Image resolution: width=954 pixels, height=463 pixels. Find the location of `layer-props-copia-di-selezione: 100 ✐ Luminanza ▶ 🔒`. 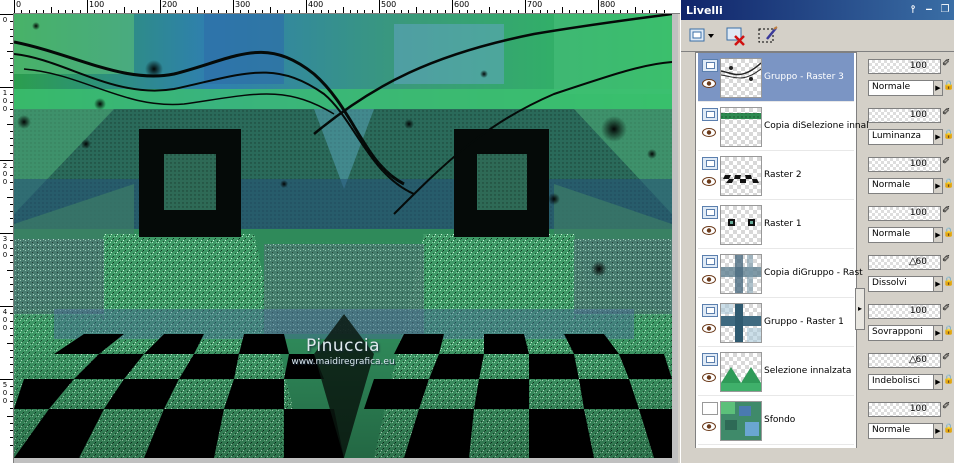

layer-props-copia-di-selezione: 100 ✐ Luminanza ▶ 🔒 is located at coordinates (909, 125).